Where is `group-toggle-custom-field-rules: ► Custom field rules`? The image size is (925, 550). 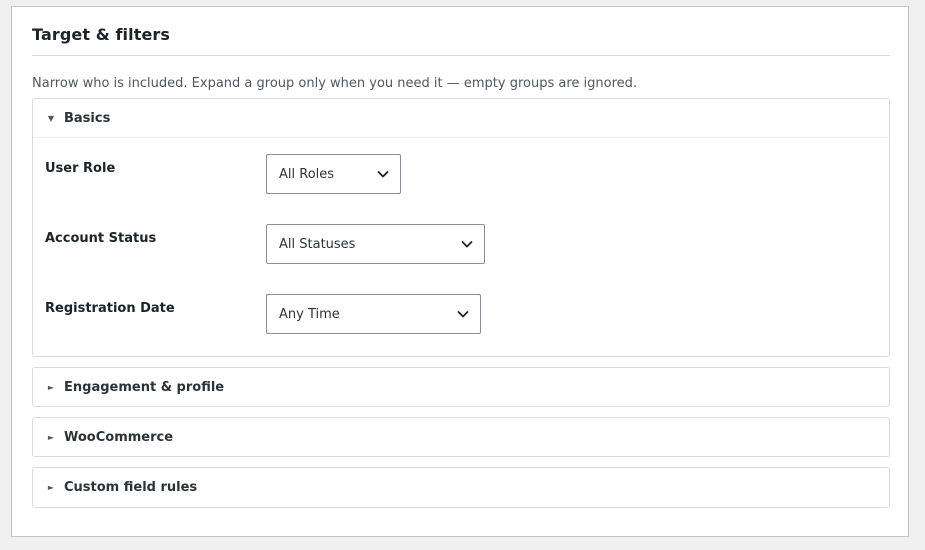
group-toggle-custom-field-rules: ► Custom field rules is located at coordinates (461, 487).